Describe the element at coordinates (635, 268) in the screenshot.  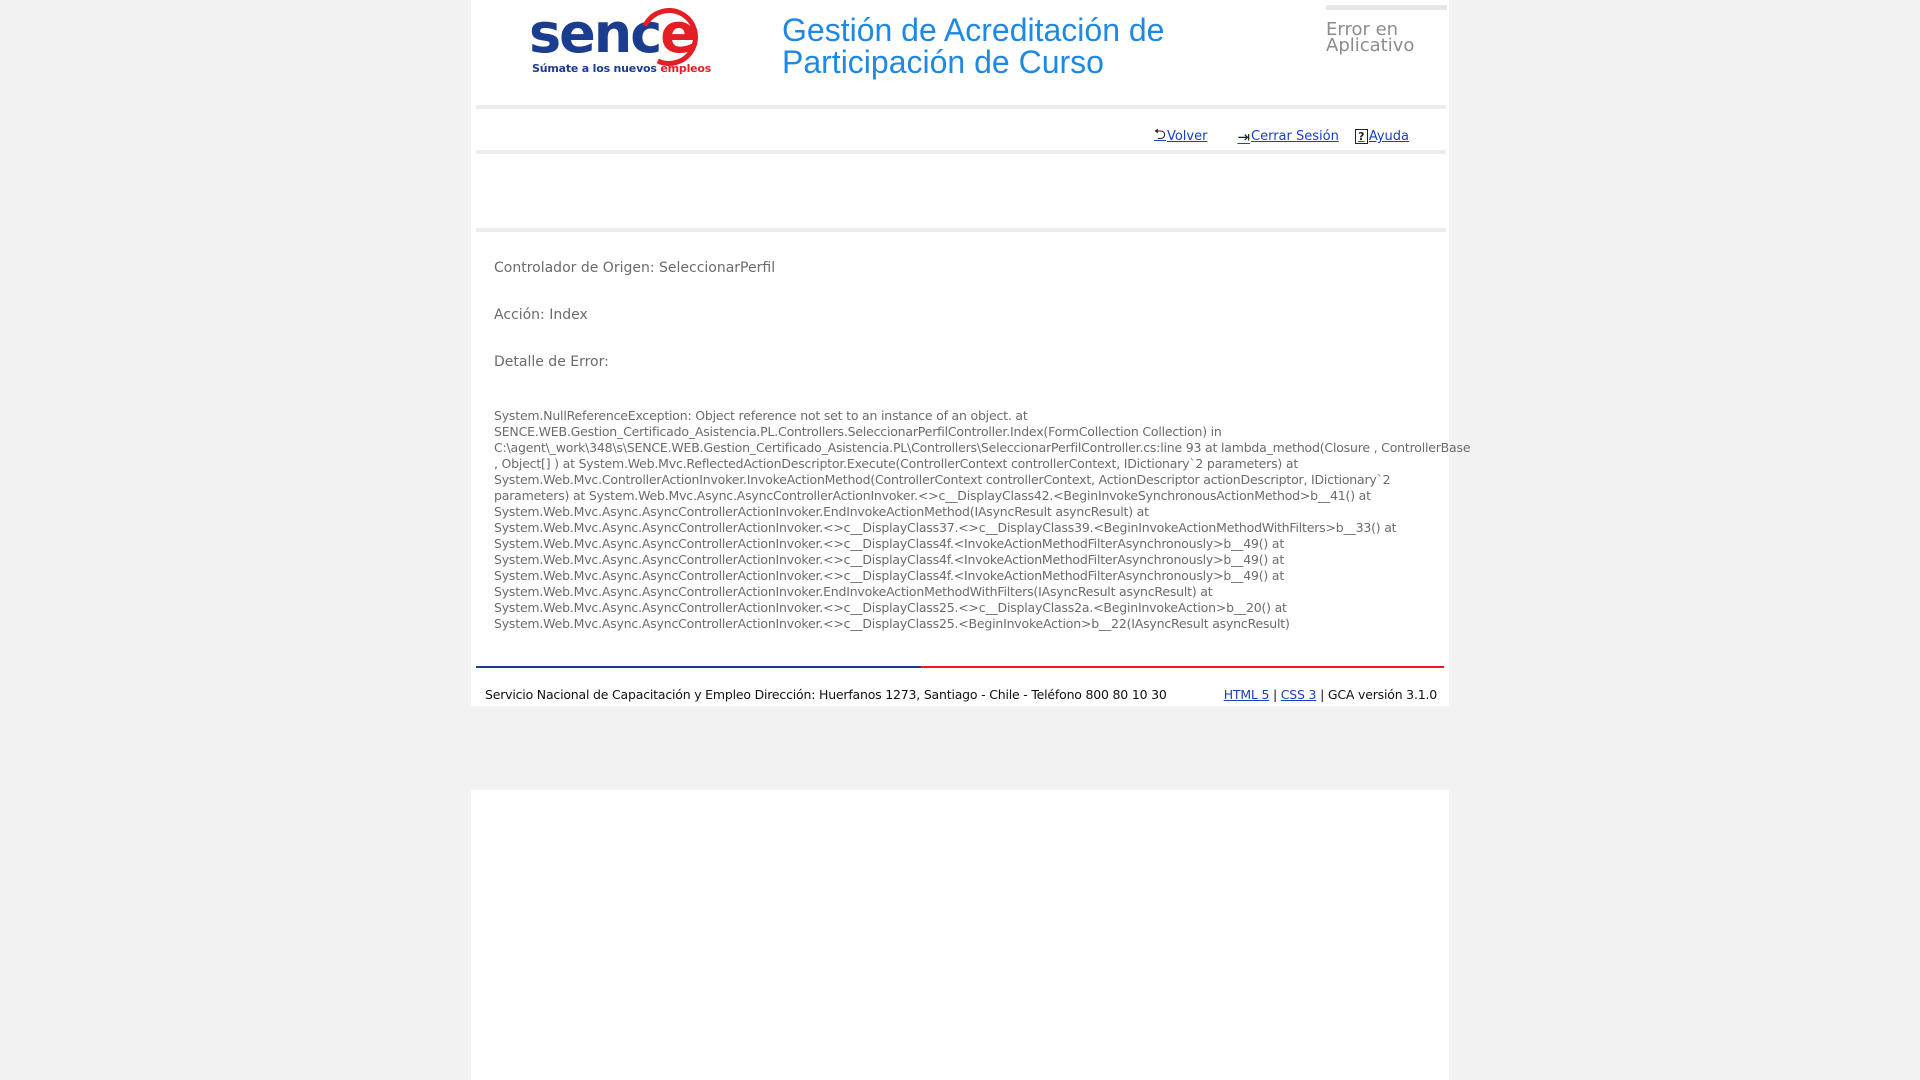
I see `origin-controller: Controlador de Origen: SeleccionarPerfil` at that location.